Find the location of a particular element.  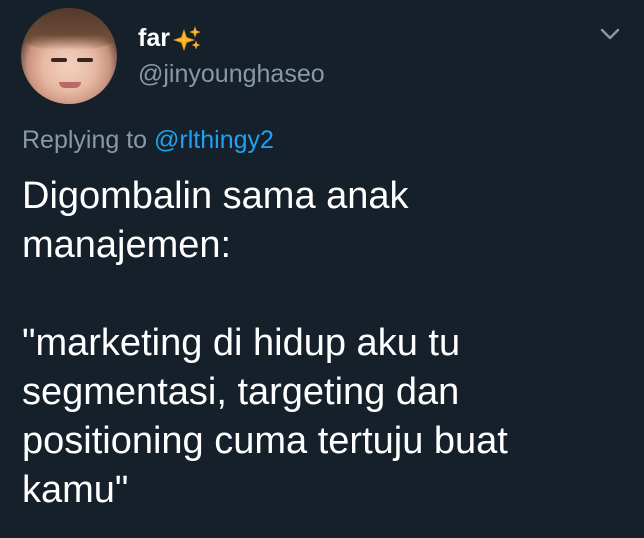

chevron-down-icon is located at coordinates (610, 34).